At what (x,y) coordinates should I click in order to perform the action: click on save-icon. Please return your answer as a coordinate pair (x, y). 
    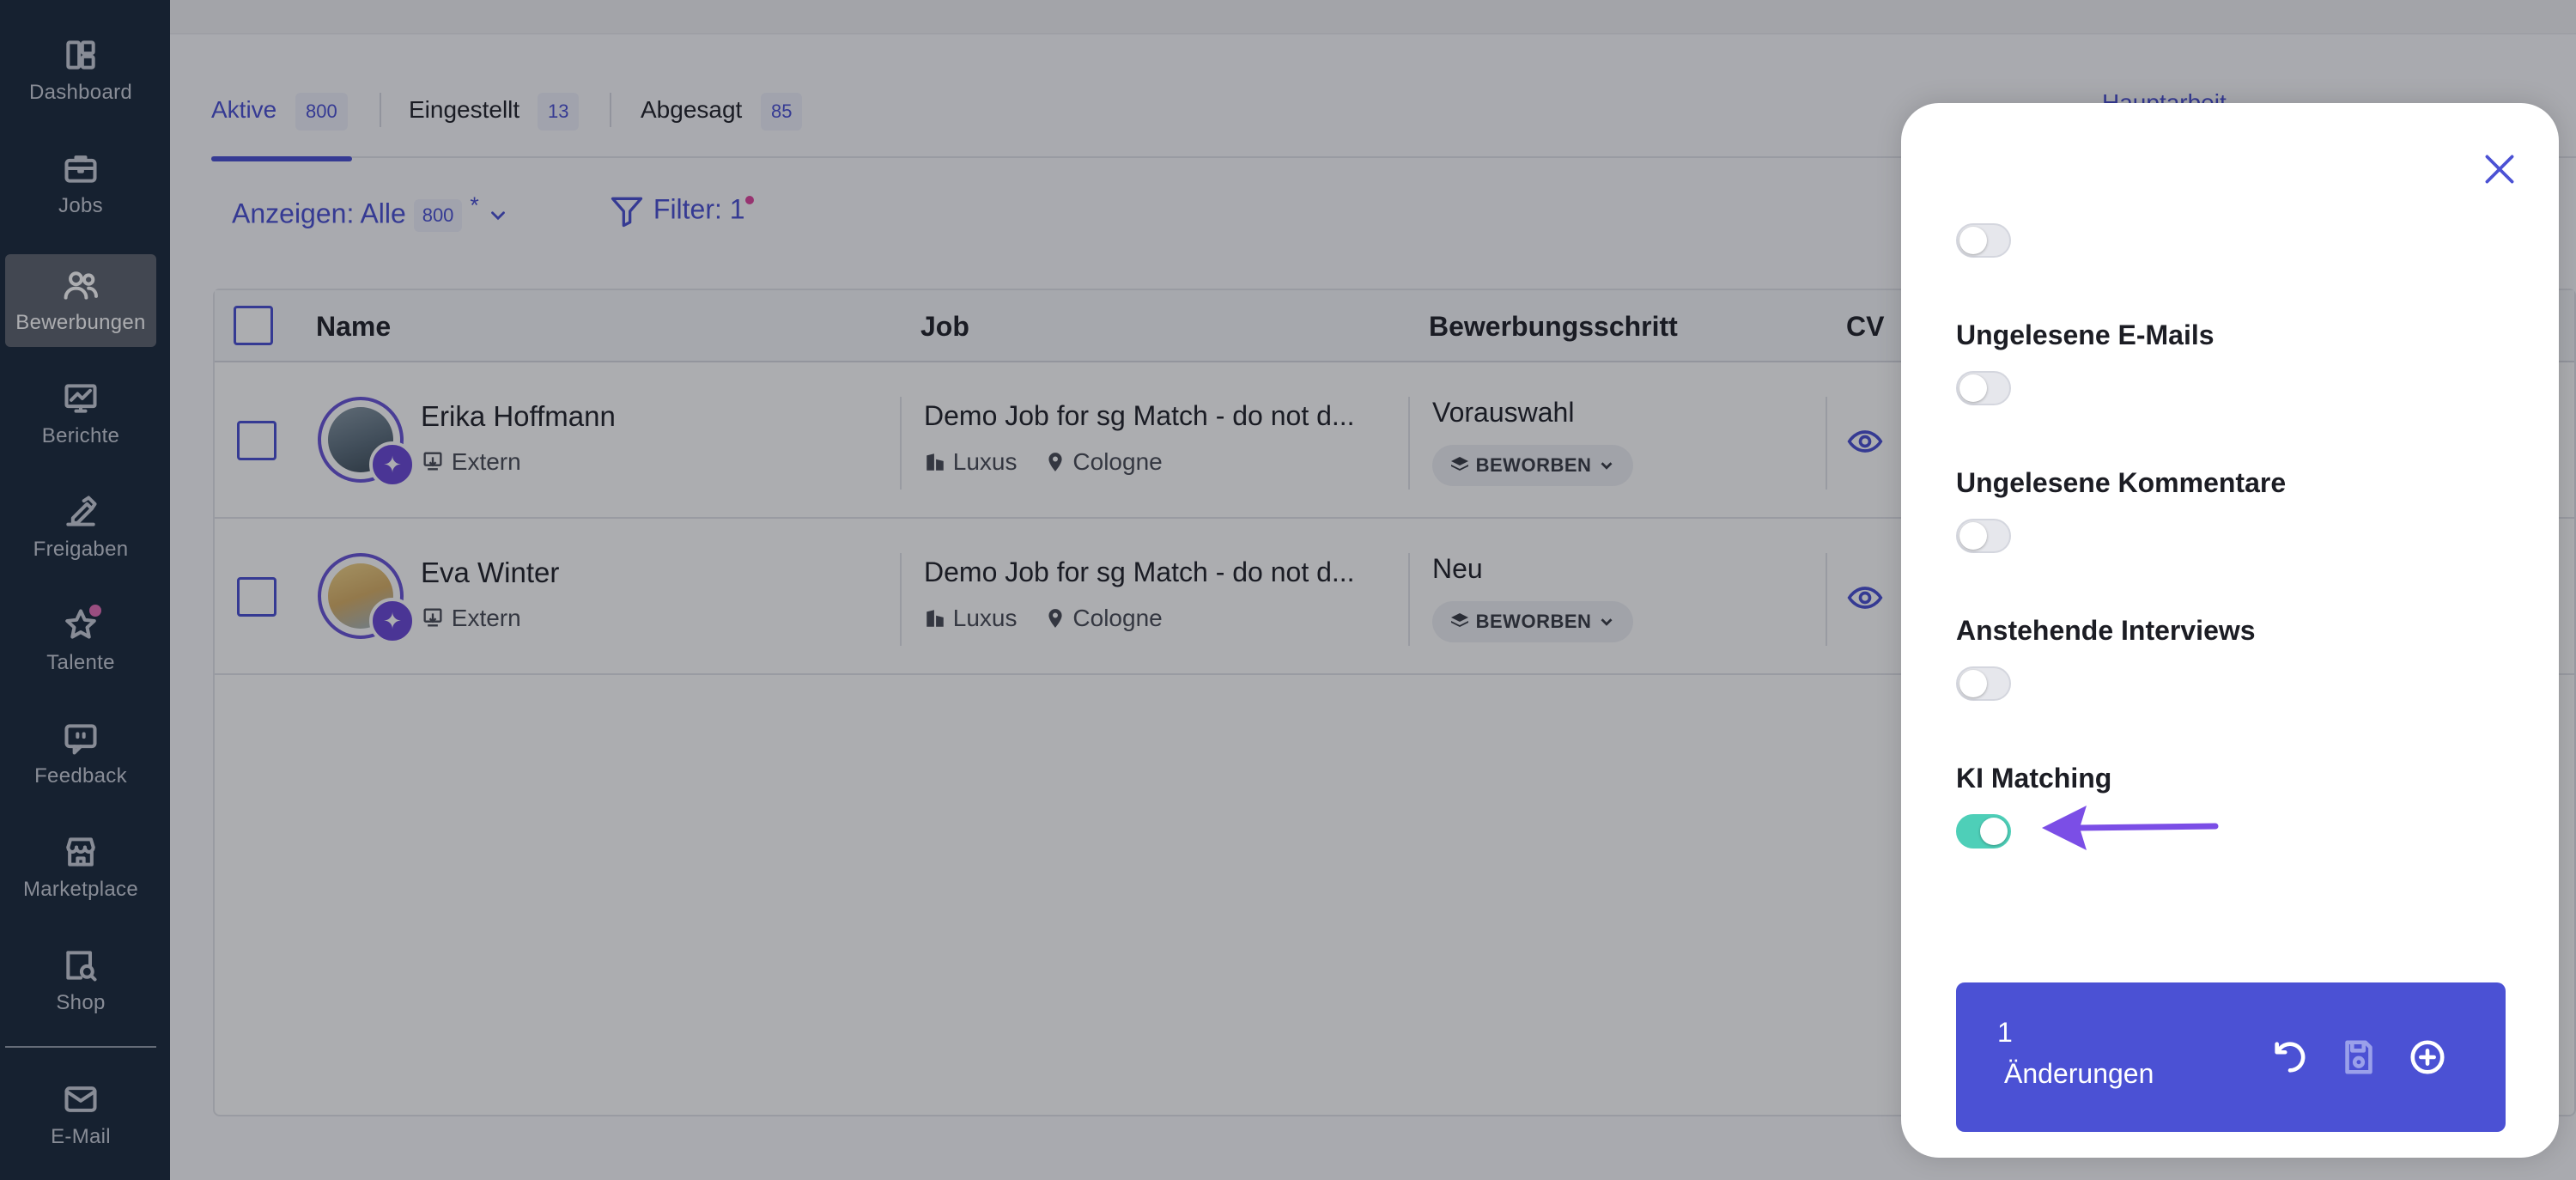
    Looking at the image, I should click on (2358, 1057).